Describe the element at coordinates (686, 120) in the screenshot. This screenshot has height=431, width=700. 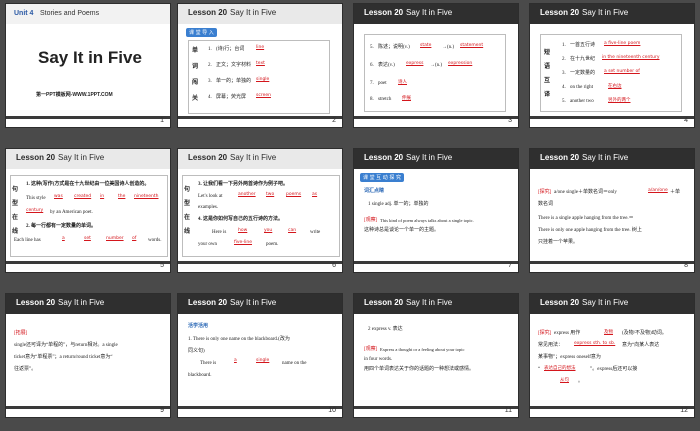
I see `slide-number: 4` at that location.